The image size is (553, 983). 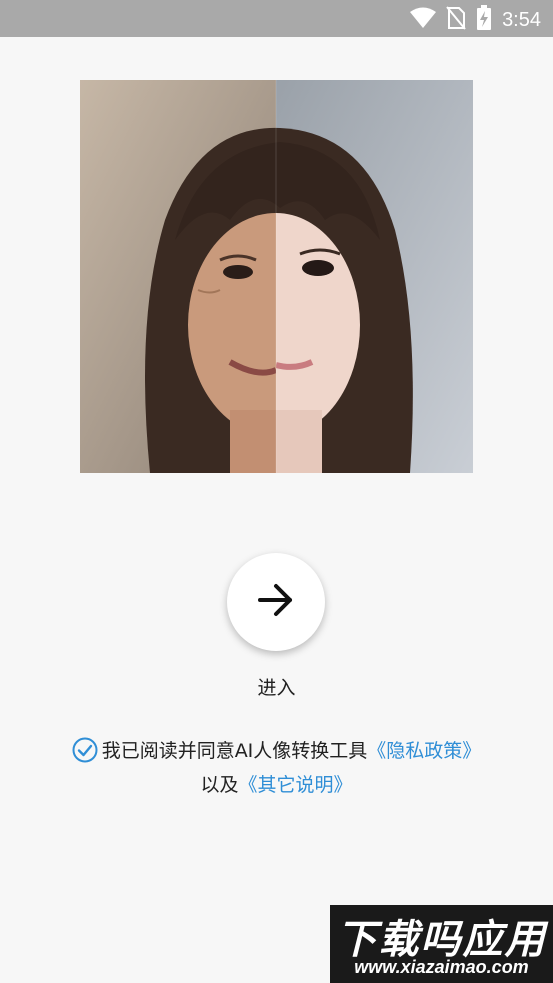 I want to click on agreement-checkbox, so click(x=85, y=750).